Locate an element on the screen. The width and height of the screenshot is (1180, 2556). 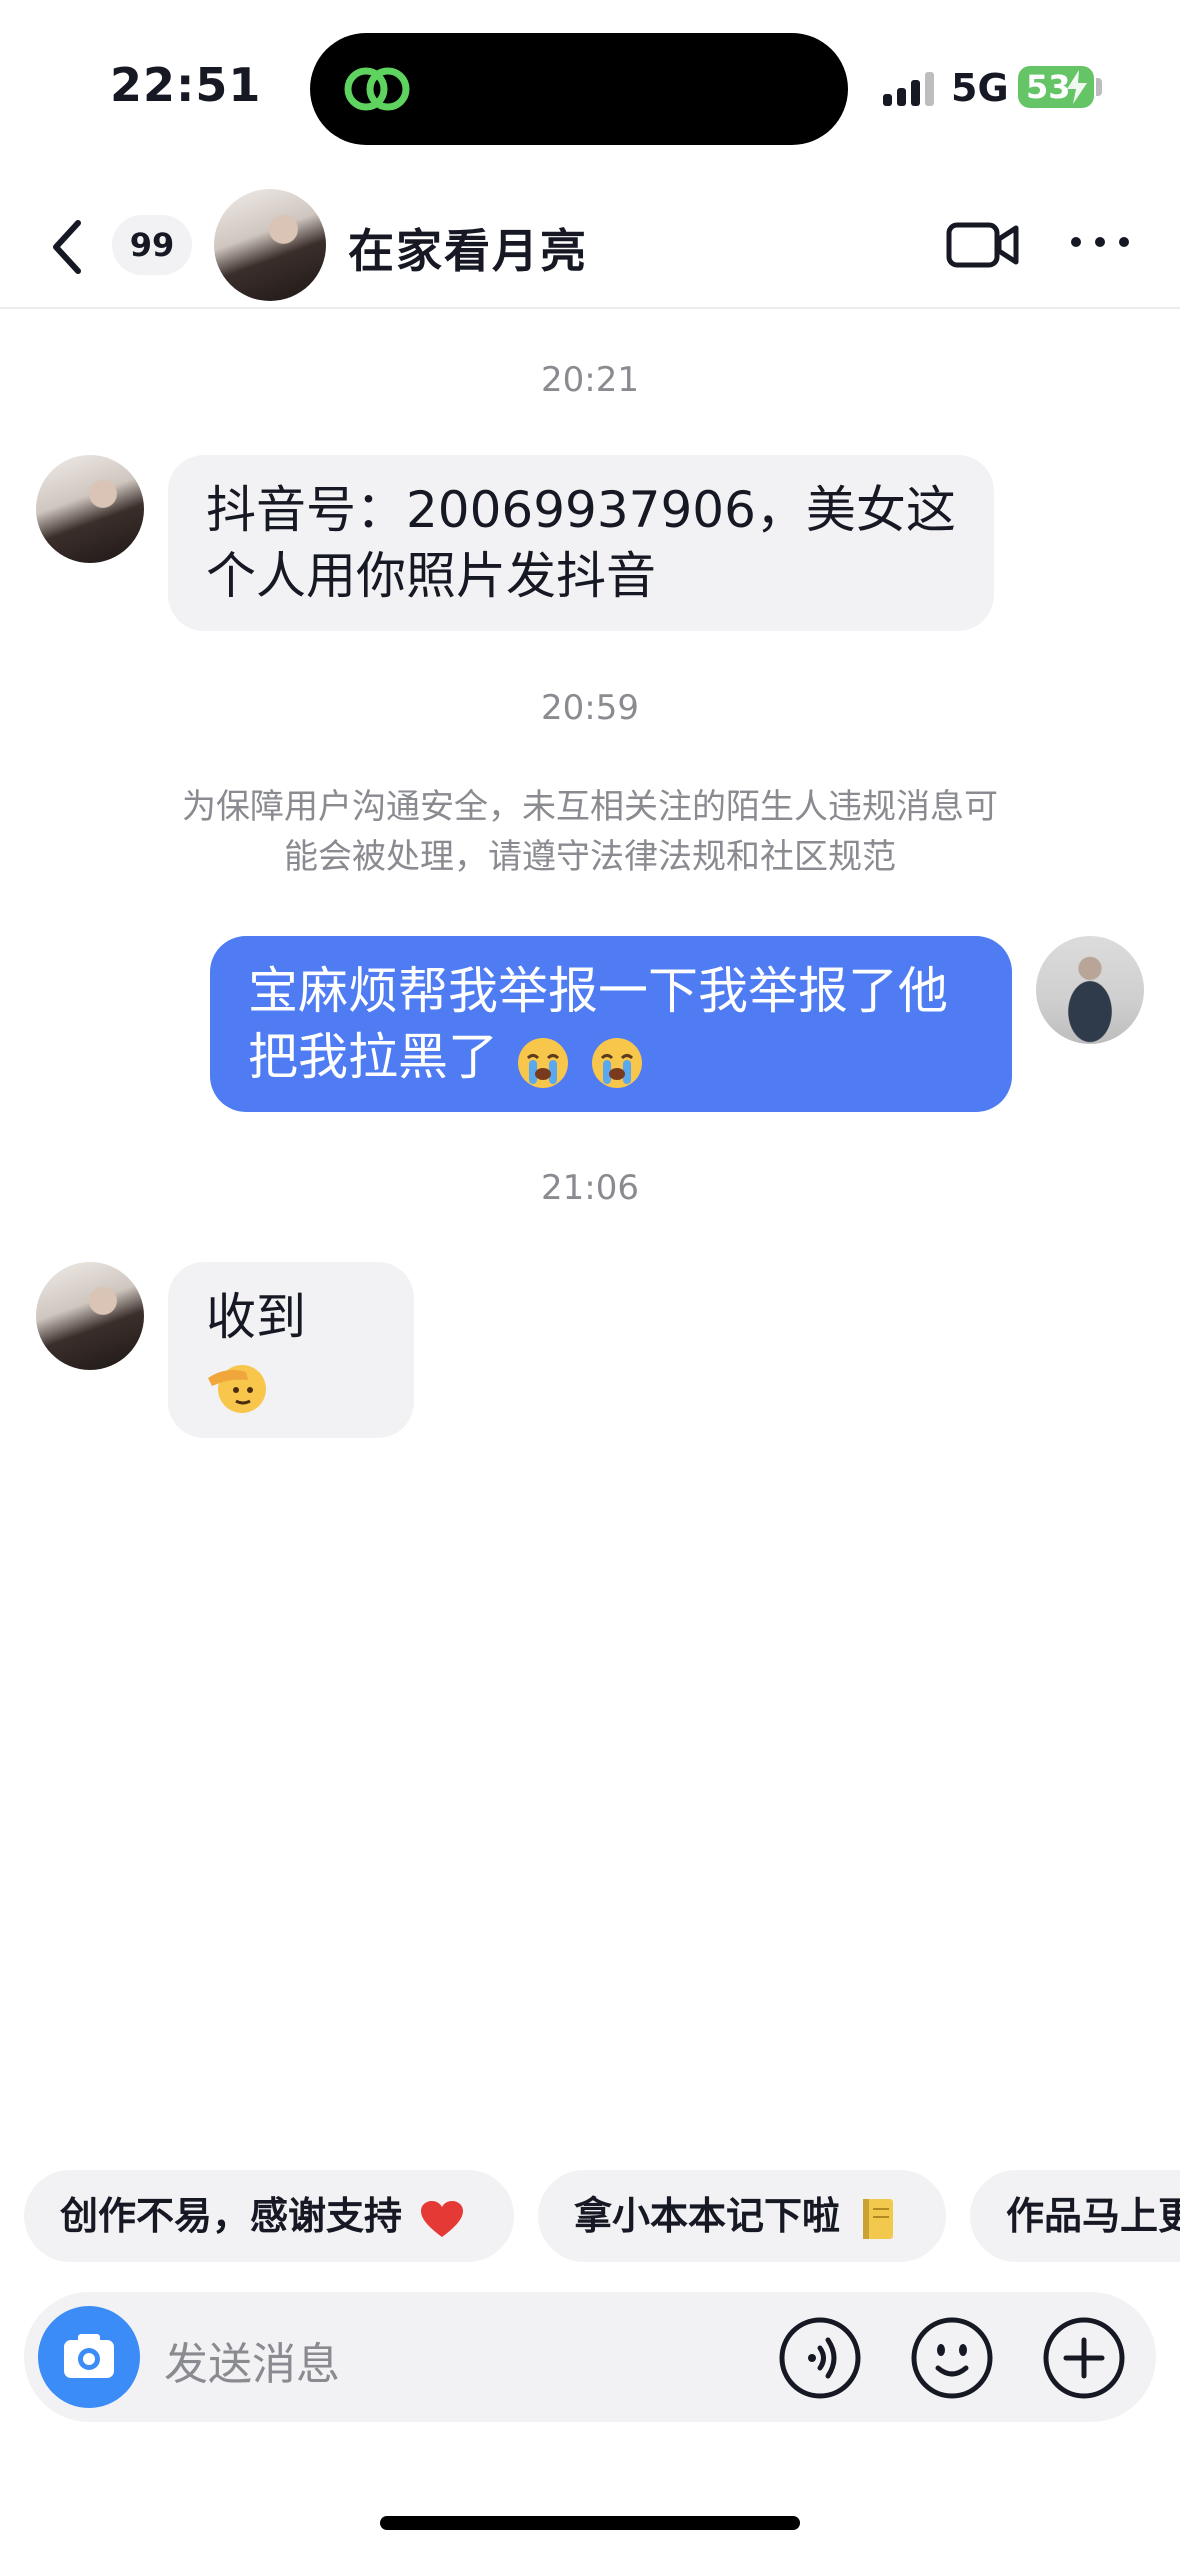
camera-button is located at coordinates (89, 2357).